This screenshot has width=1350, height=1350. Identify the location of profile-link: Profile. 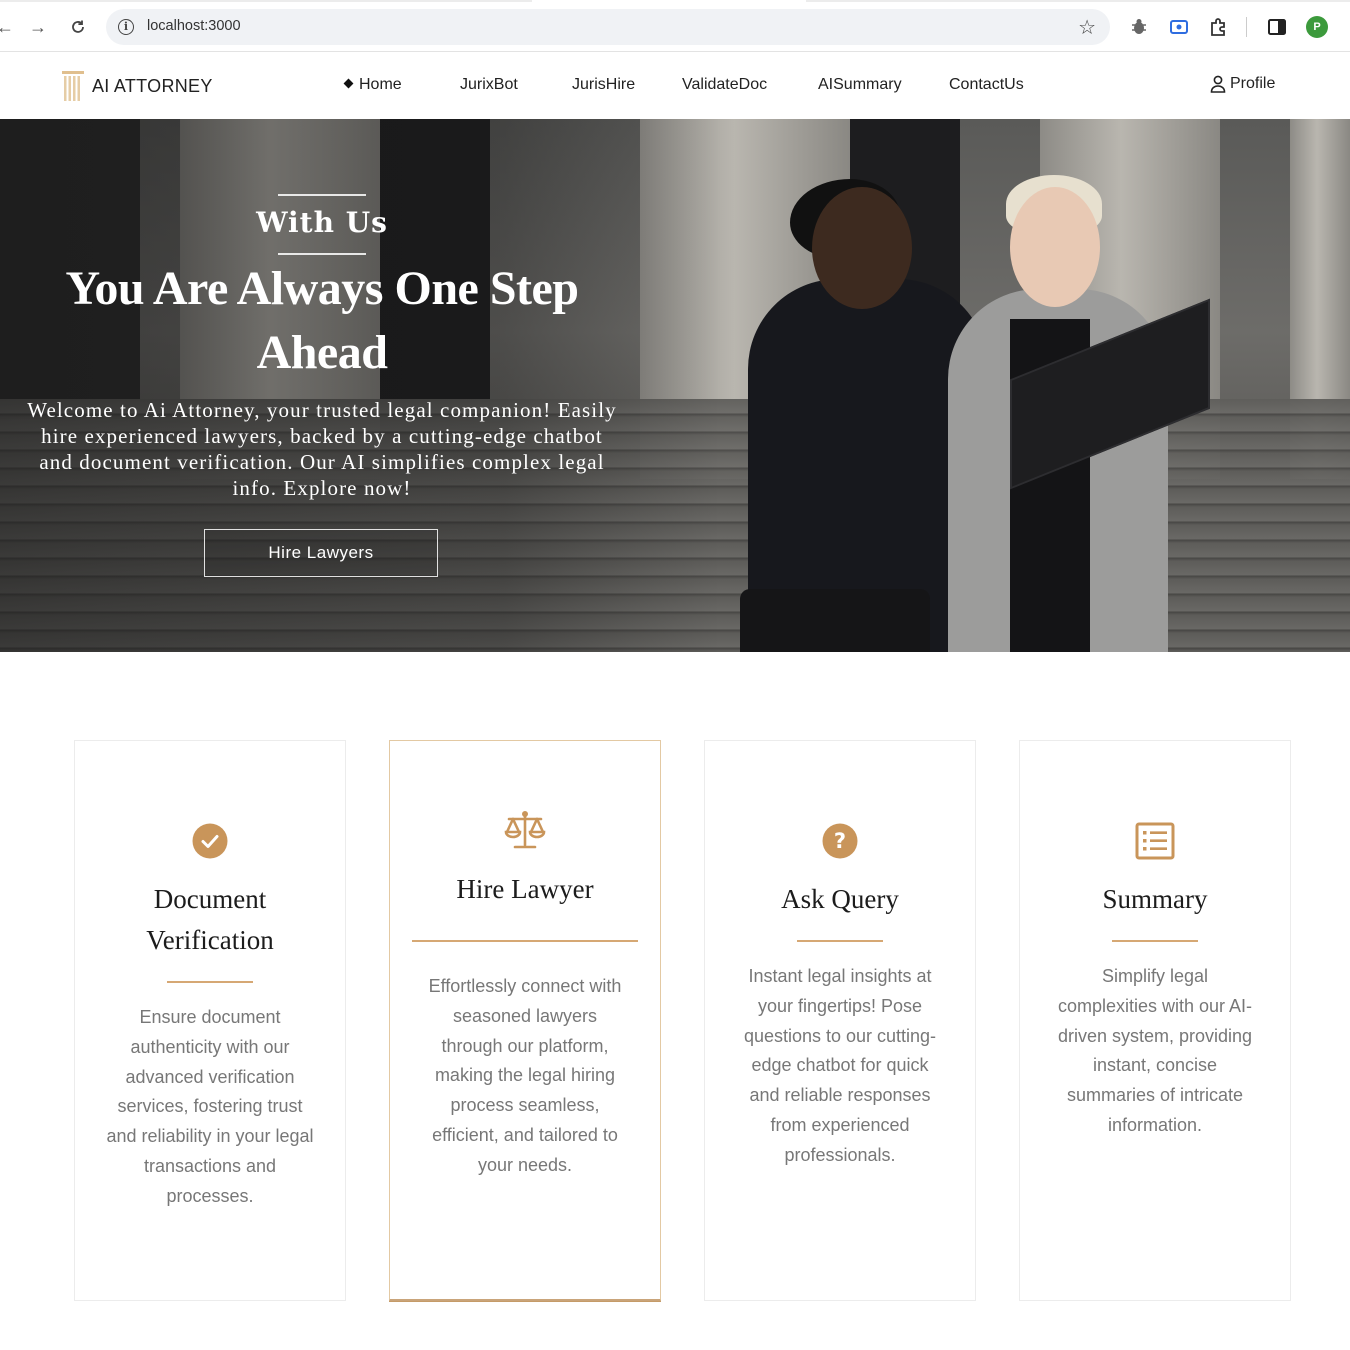
(1242, 84).